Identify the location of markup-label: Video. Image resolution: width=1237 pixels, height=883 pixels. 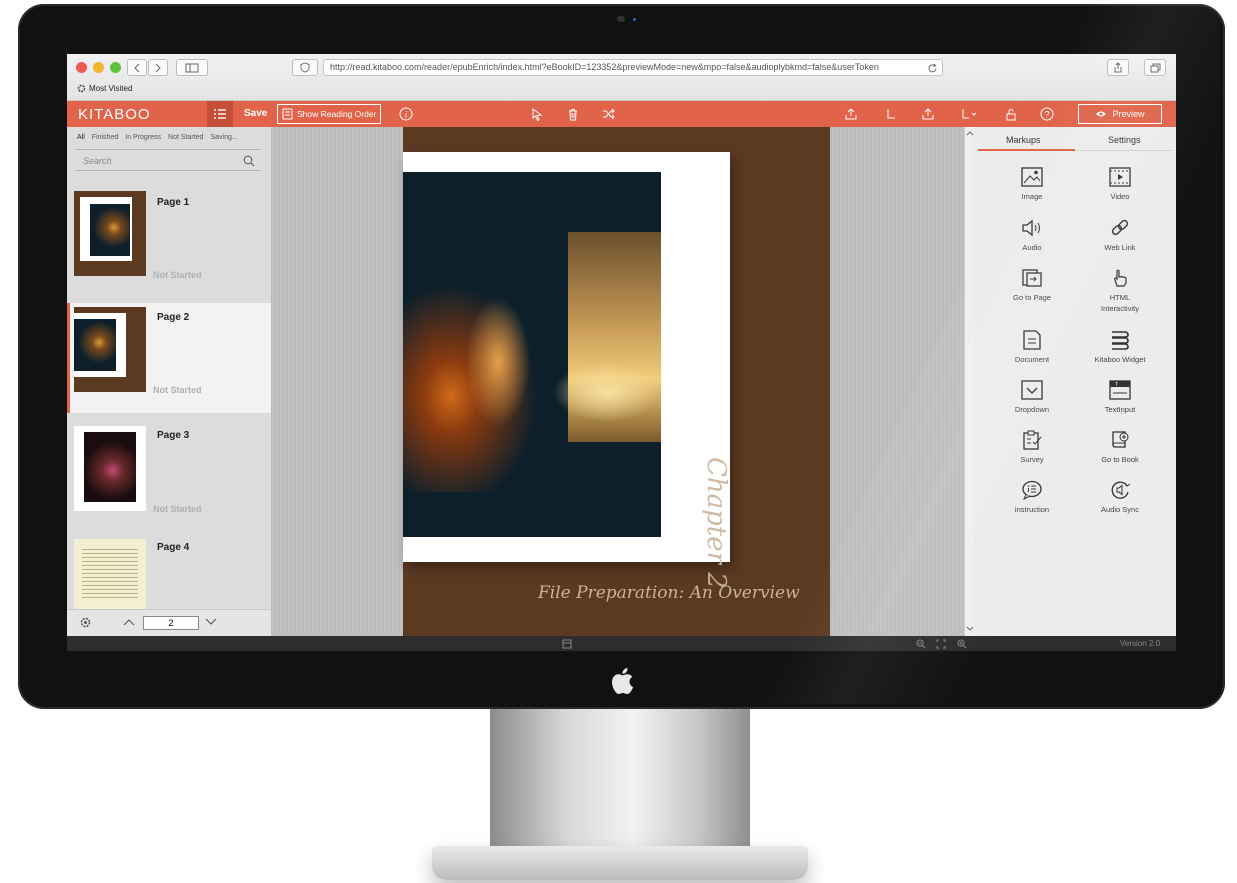
(1120, 196).